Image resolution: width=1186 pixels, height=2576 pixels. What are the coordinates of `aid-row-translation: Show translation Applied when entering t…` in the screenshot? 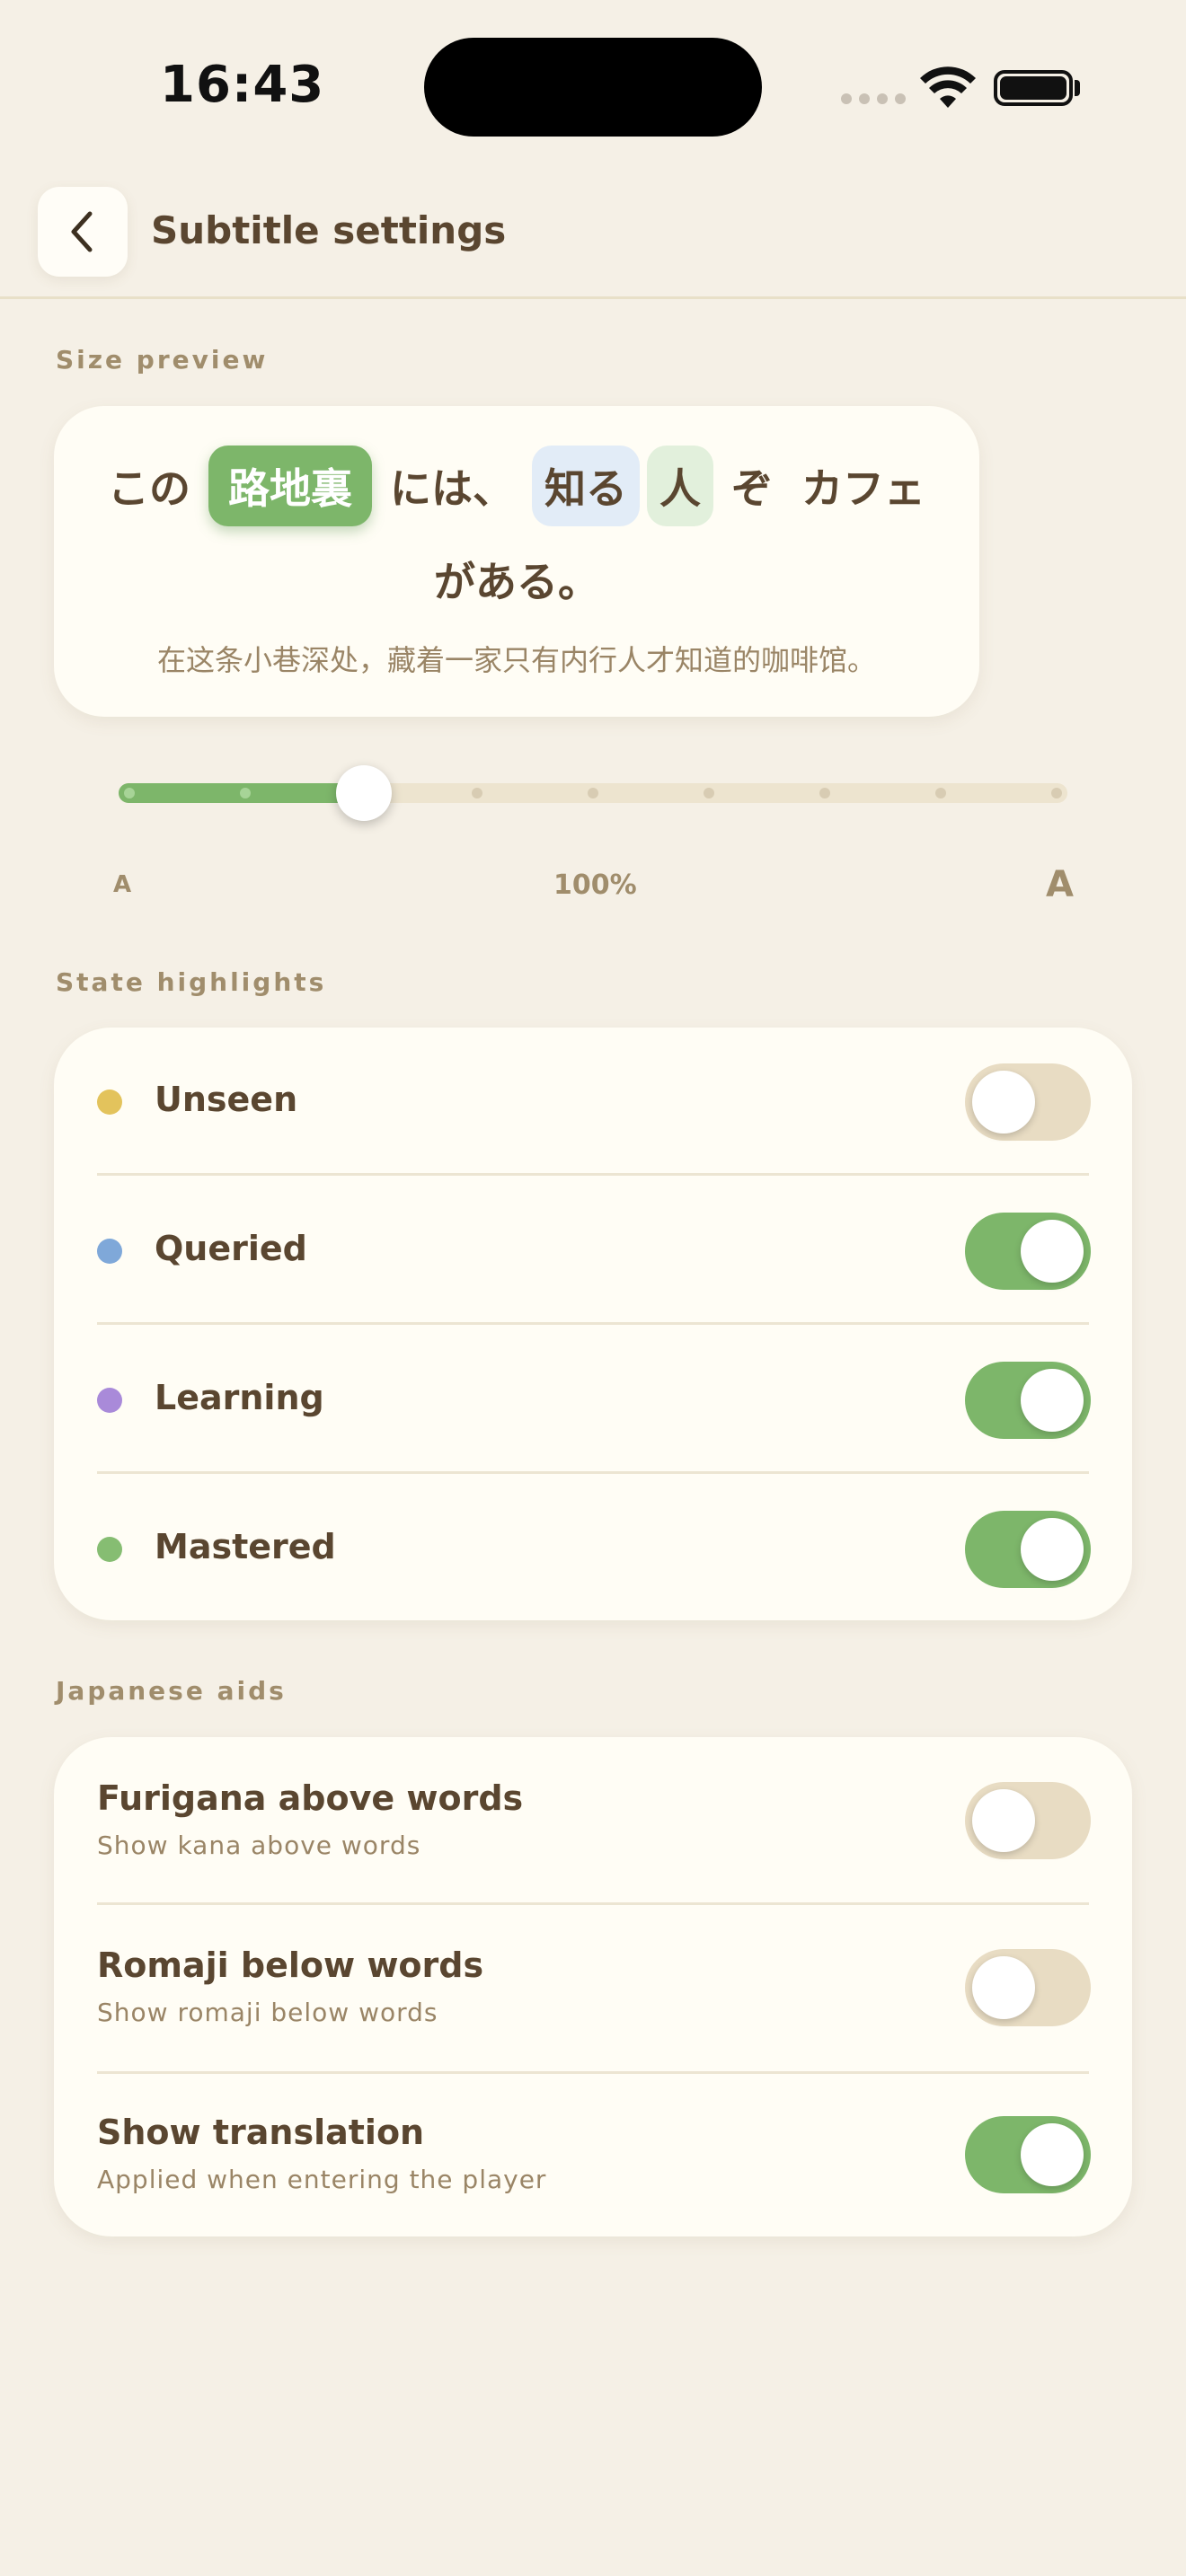 It's located at (593, 2155).